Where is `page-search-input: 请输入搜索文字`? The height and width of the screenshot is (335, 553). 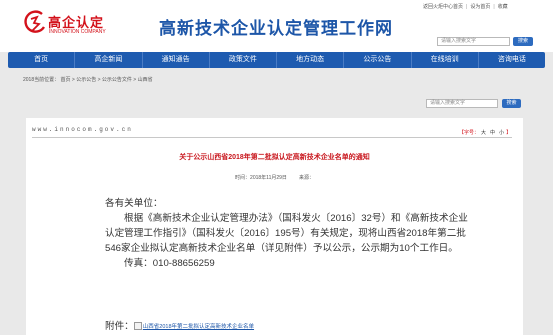 page-search-input: 请输入搜索文字 is located at coordinates (462, 103).